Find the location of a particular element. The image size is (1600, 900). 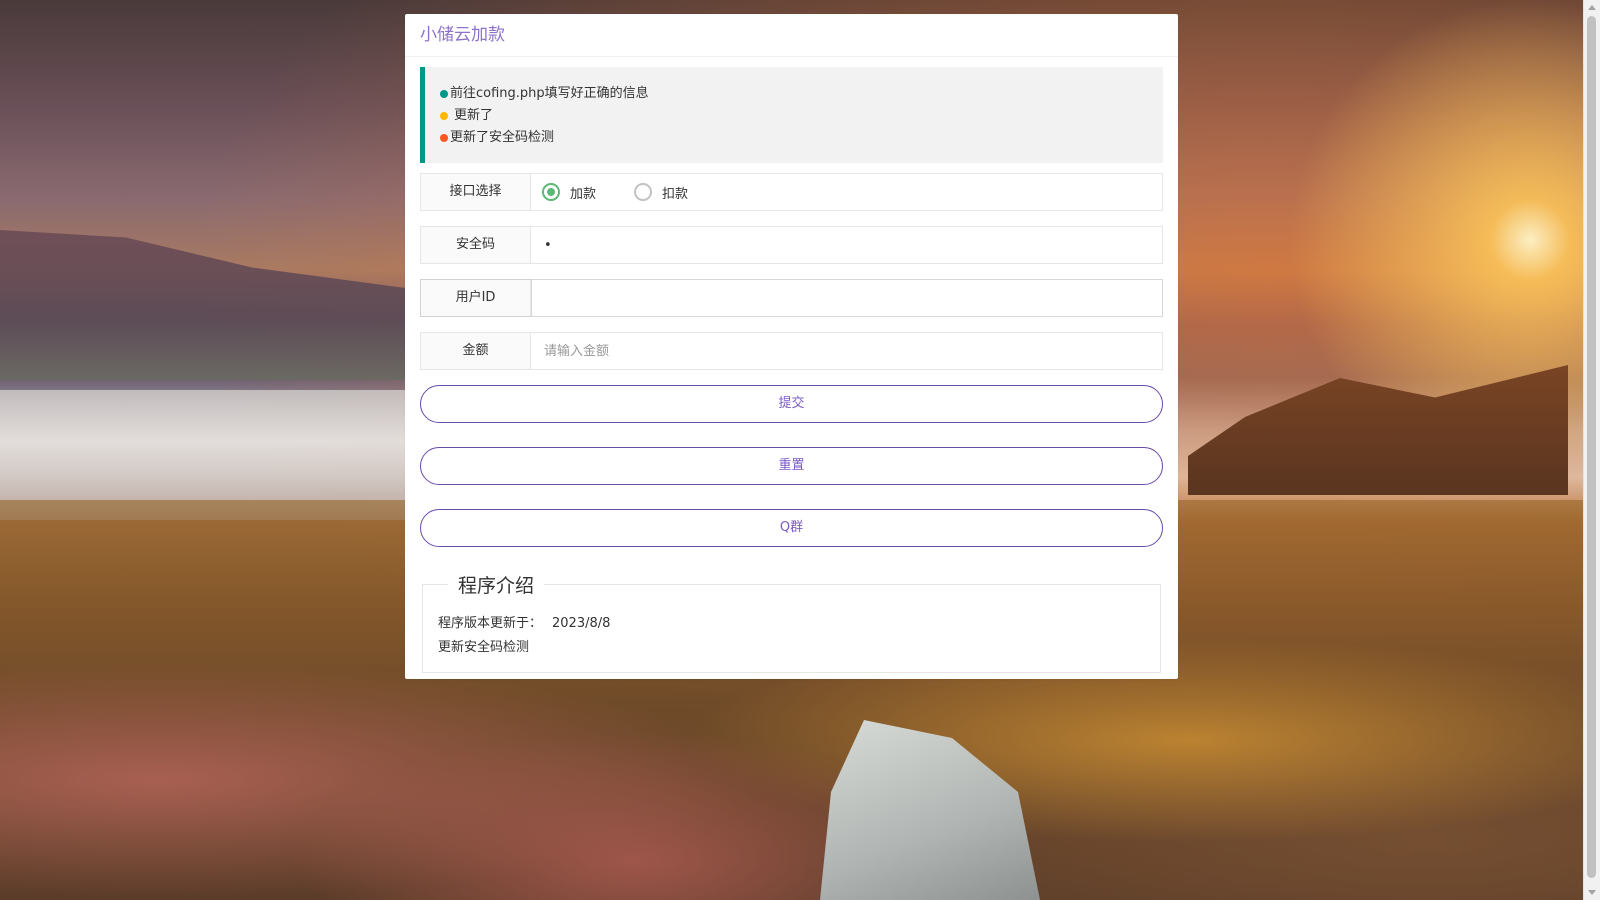

program-intro: 程序介绍 程序版本更新于： 2023/8/8 更新安全码检测 is located at coordinates (791, 622).